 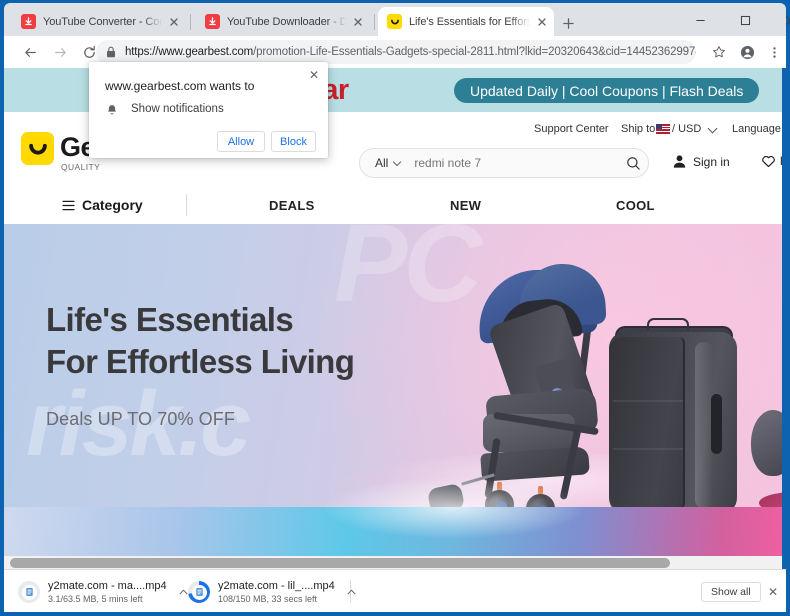 I want to click on window-maximize-button, so click(x=745, y=20).